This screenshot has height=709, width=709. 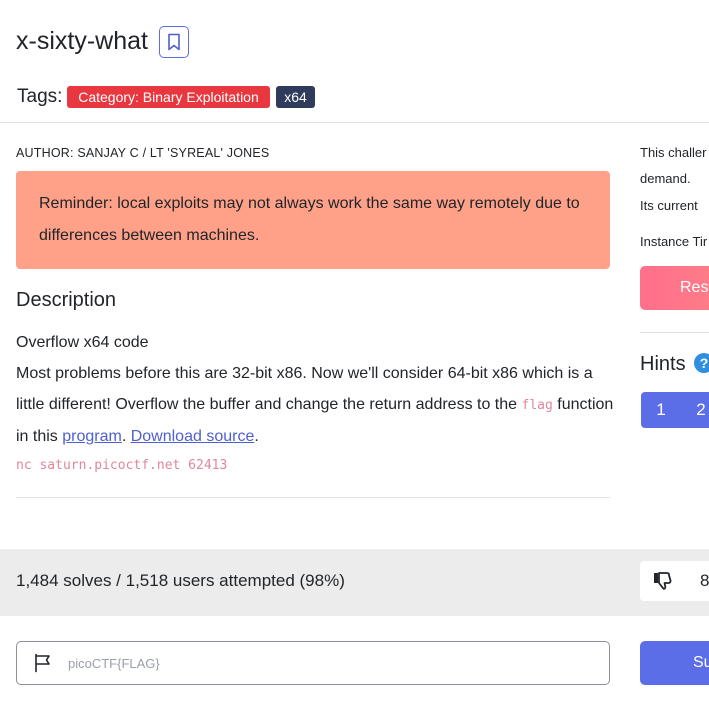 What do you see at coordinates (313, 497) in the screenshot?
I see `description-divider` at bounding box center [313, 497].